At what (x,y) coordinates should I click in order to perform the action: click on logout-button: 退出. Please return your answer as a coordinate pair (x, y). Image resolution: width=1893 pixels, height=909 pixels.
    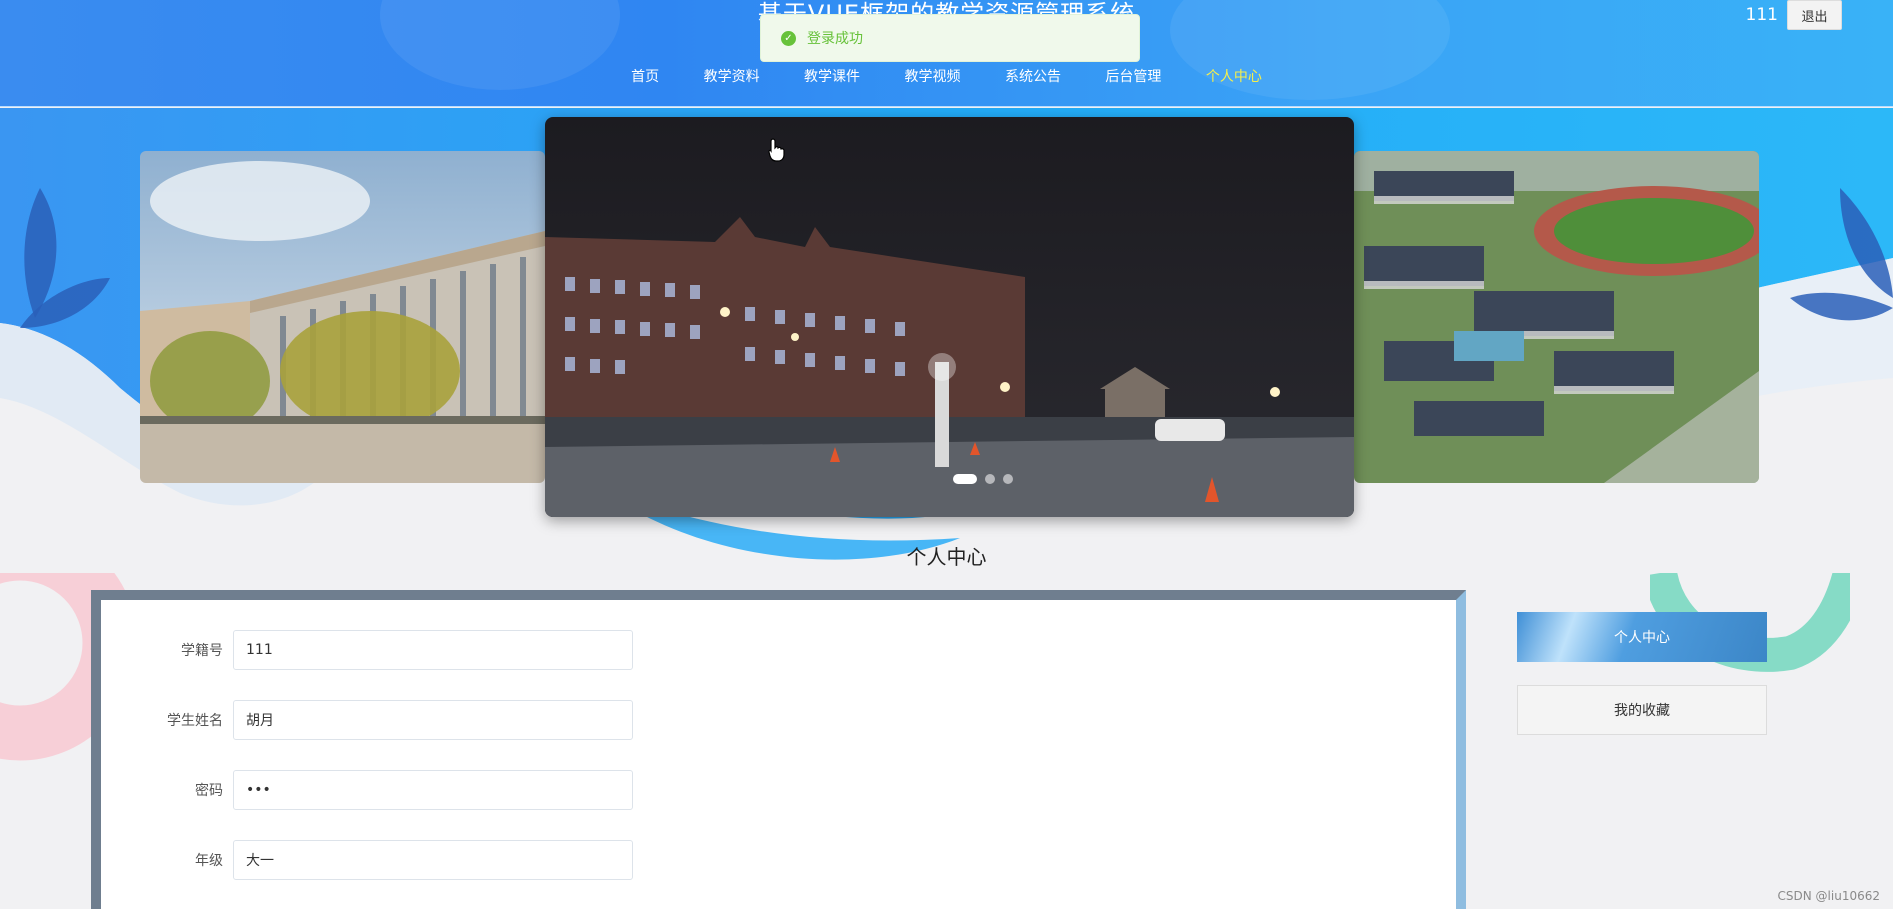
    Looking at the image, I should click on (1814, 15).